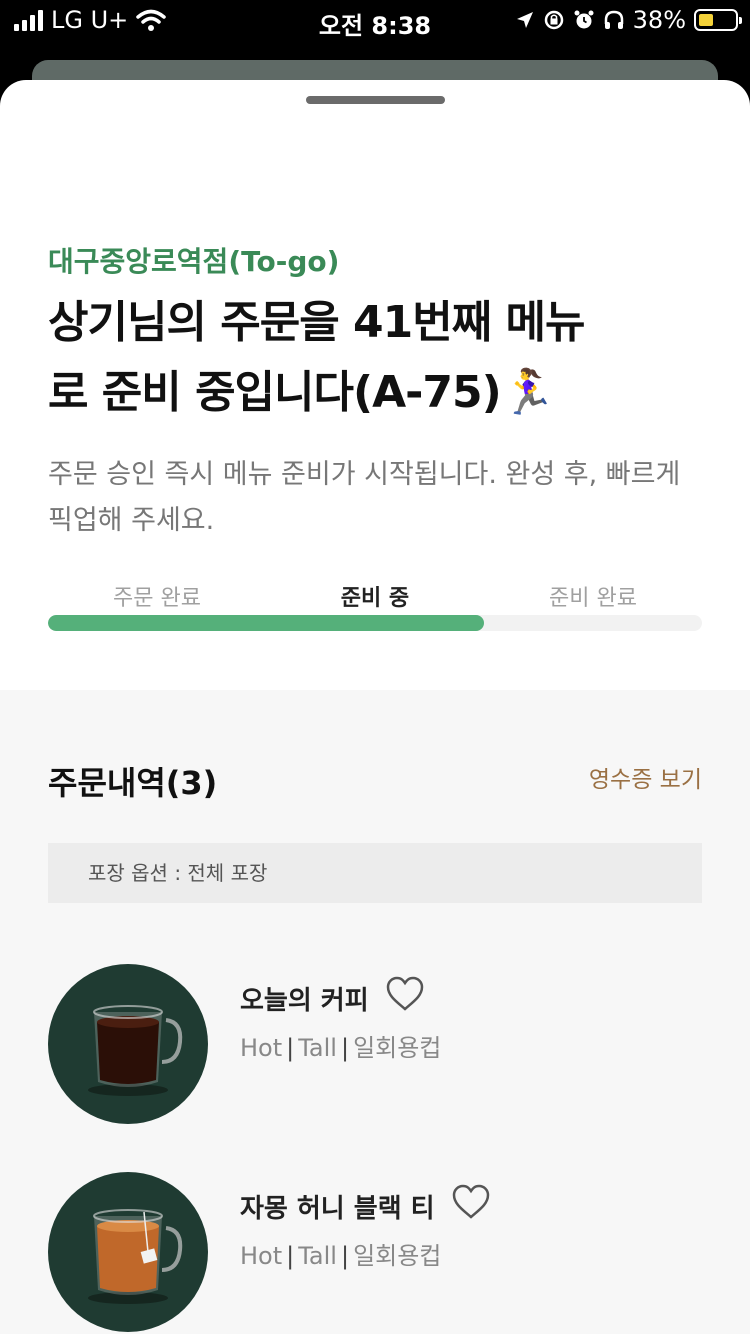 The width and height of the screenshot is (750, 1334). Describe the element at coordinates (645, 777) in the screenshot. I see `view-receipt-link: 영수증 보기` at that location.